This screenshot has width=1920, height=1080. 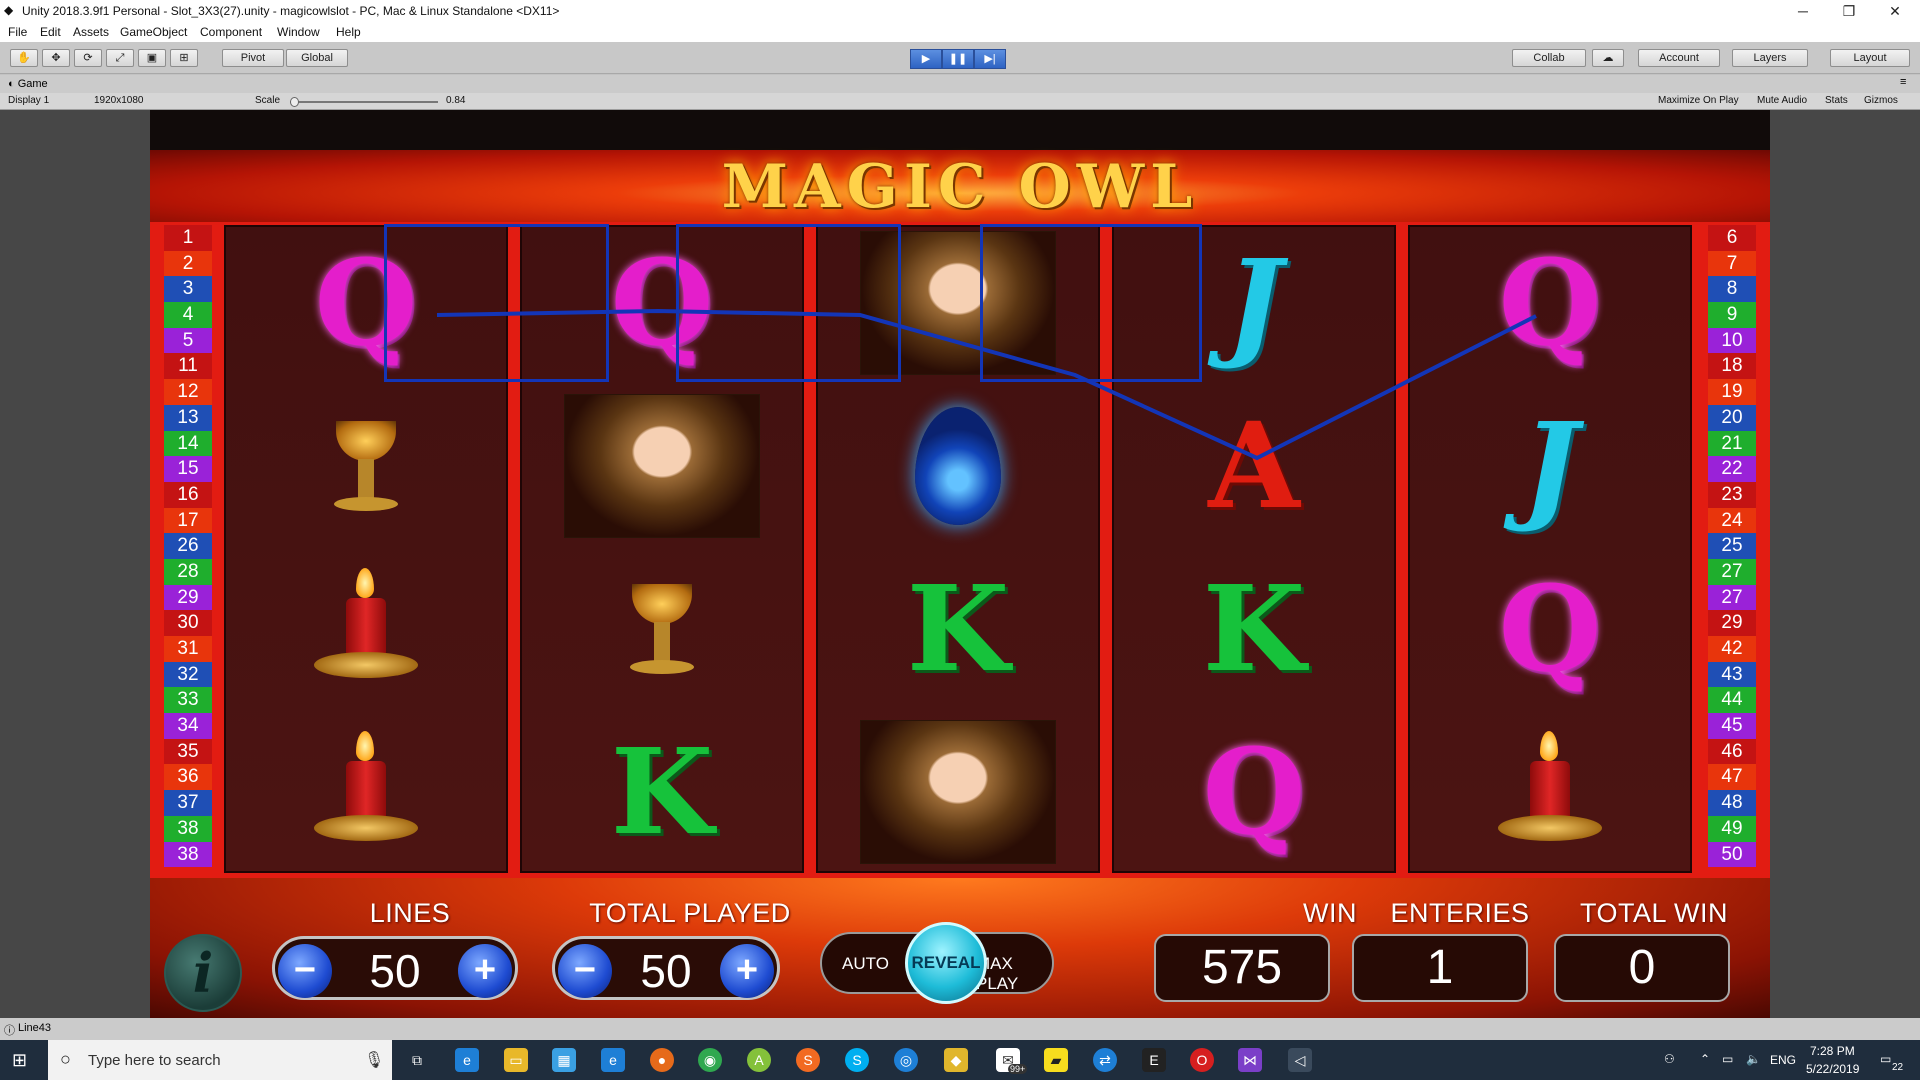 I want to click on move-tool-icon: ✥, so click(x=56, y=58).